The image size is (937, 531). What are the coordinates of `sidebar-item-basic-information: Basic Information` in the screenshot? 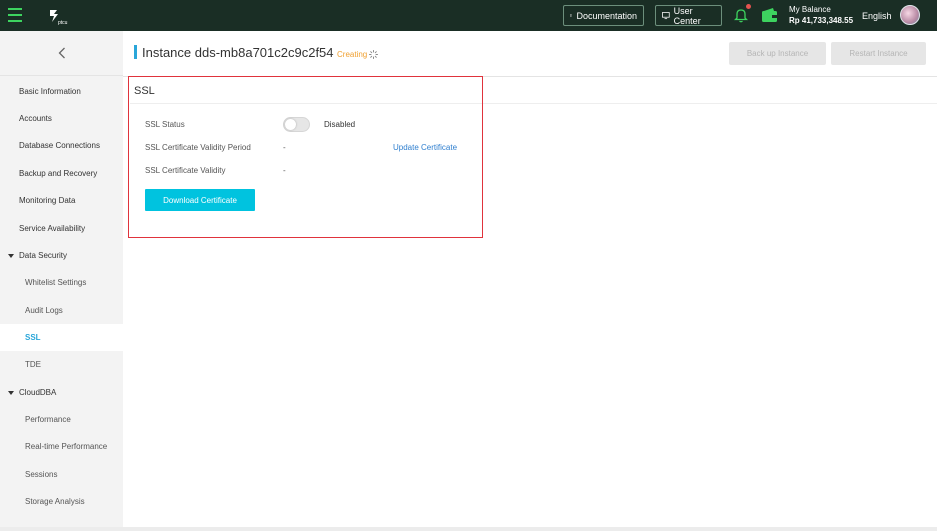 It's located at (61, 91).